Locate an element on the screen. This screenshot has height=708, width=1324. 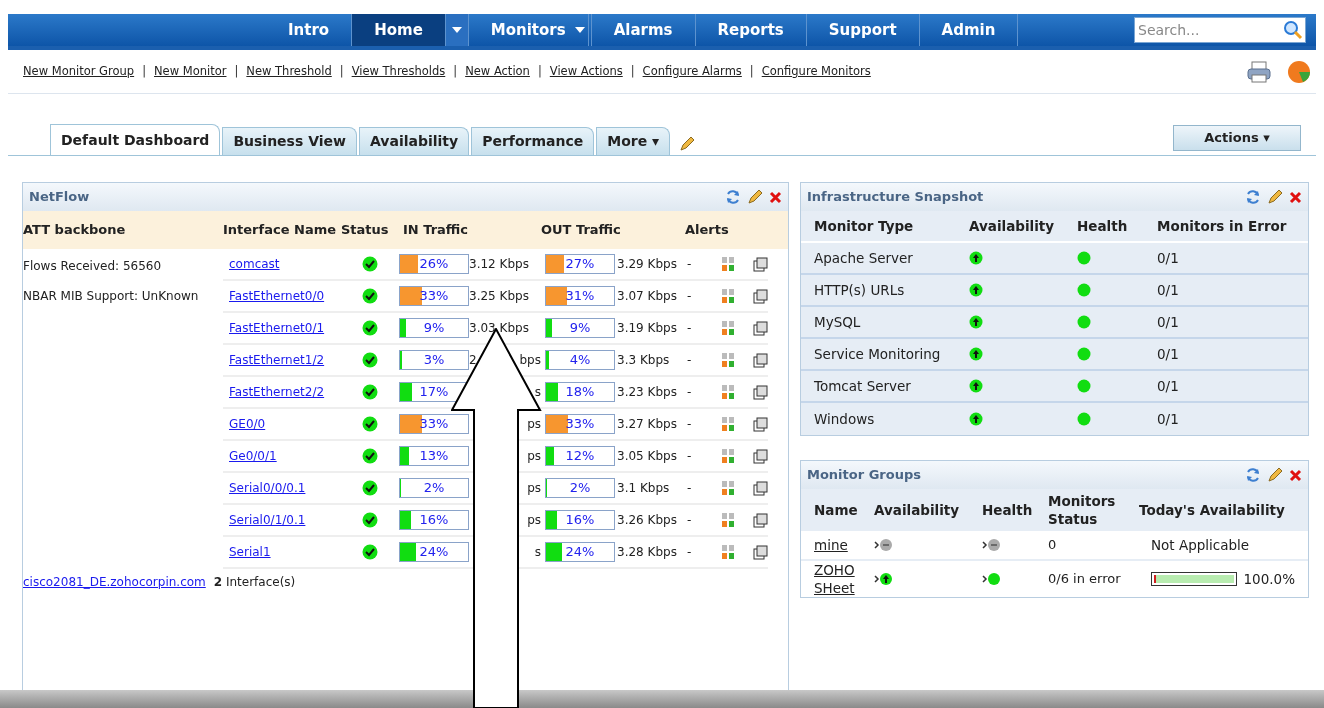
column-header: ATT backbone is located at coordinates (75, 230).